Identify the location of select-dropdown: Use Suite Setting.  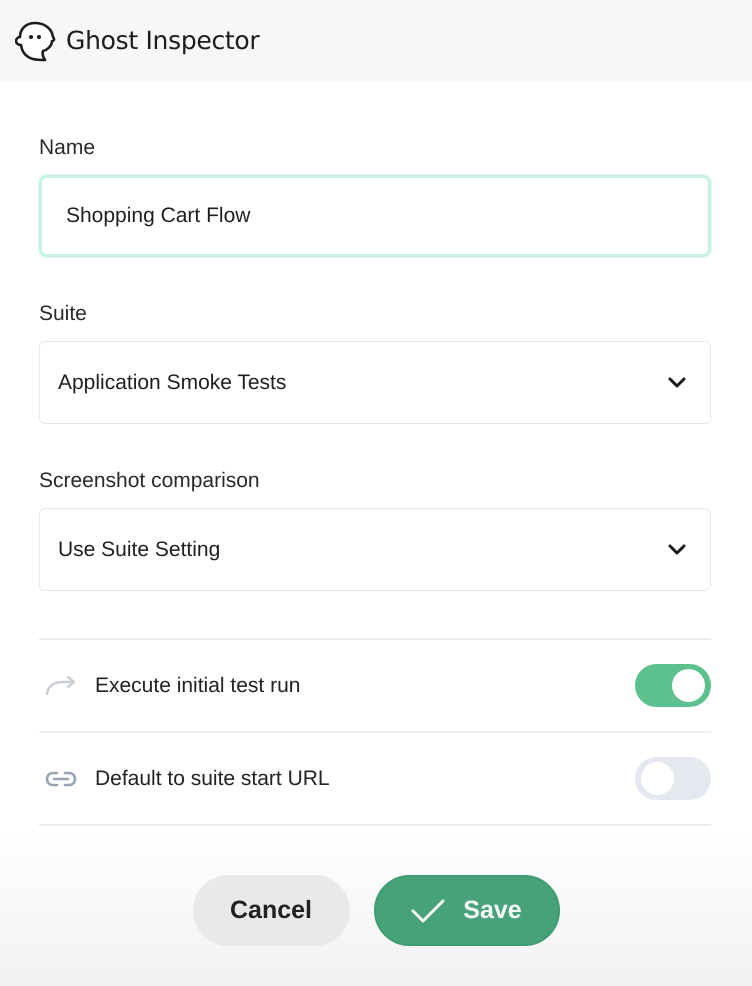
(375, 549).